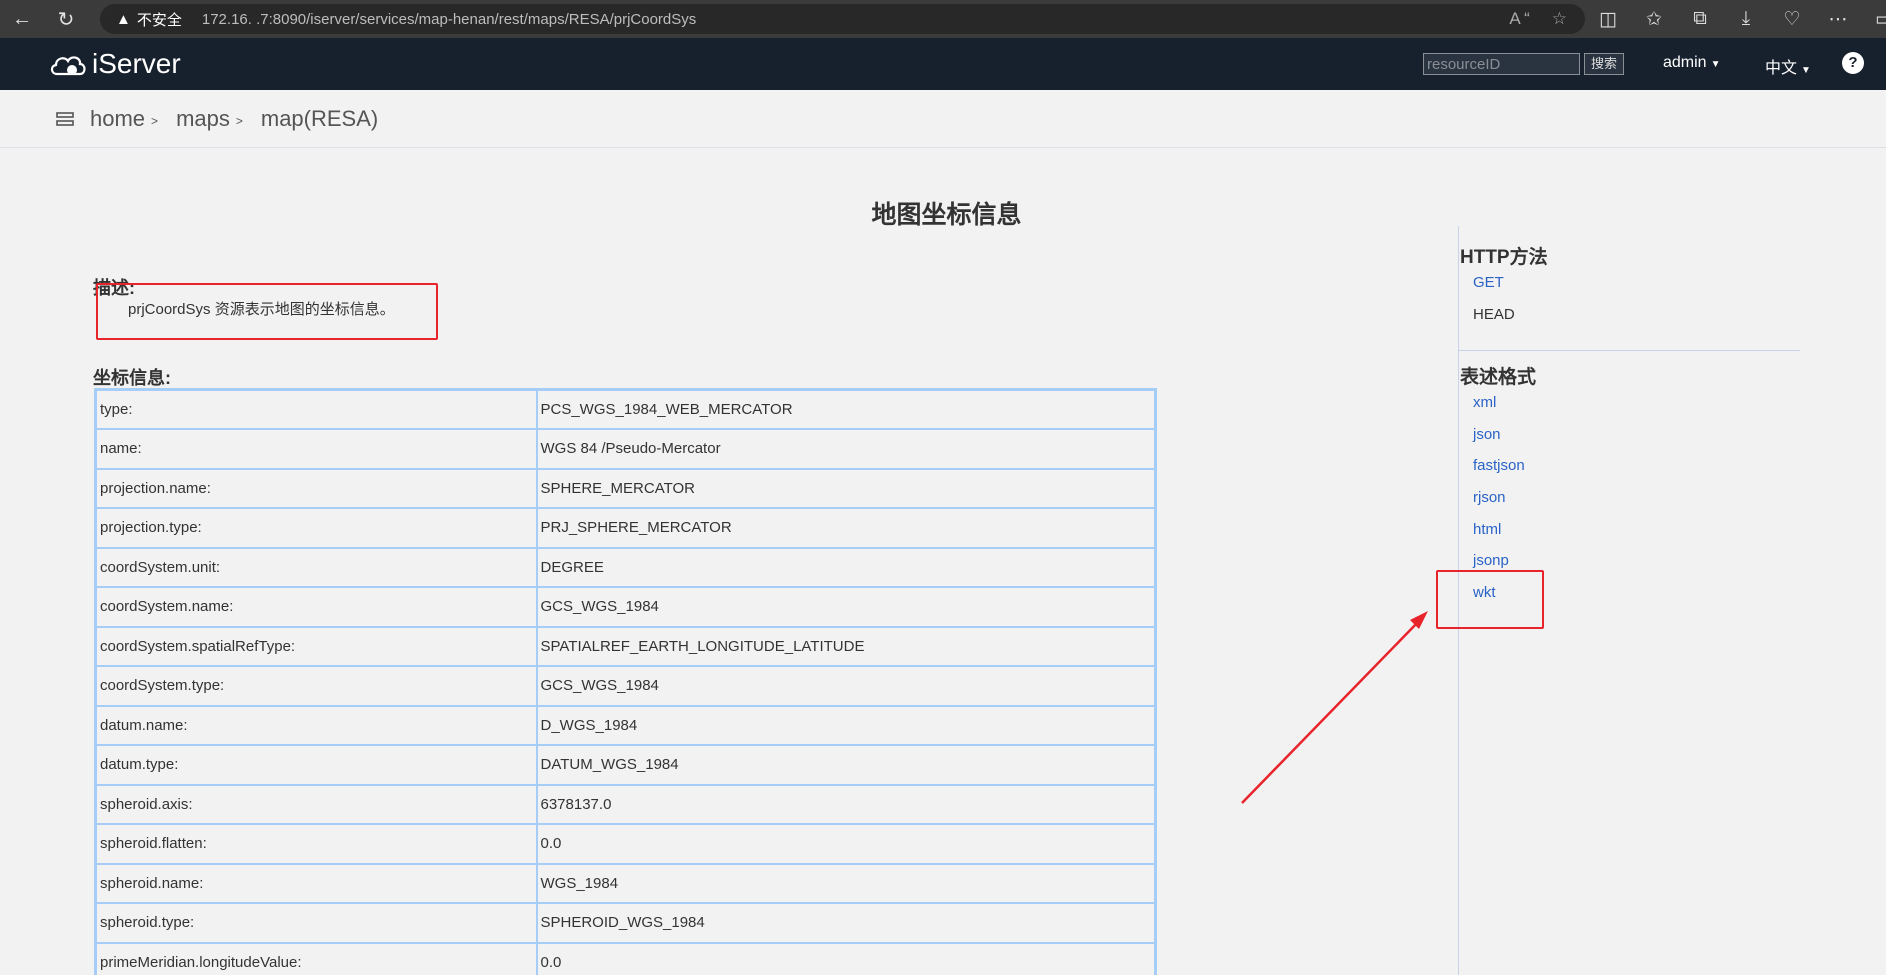  What do you see at coordinates (1487, 434) in the screenshot?
I see `format-json-link: json` at bounding box center [1487, 434].